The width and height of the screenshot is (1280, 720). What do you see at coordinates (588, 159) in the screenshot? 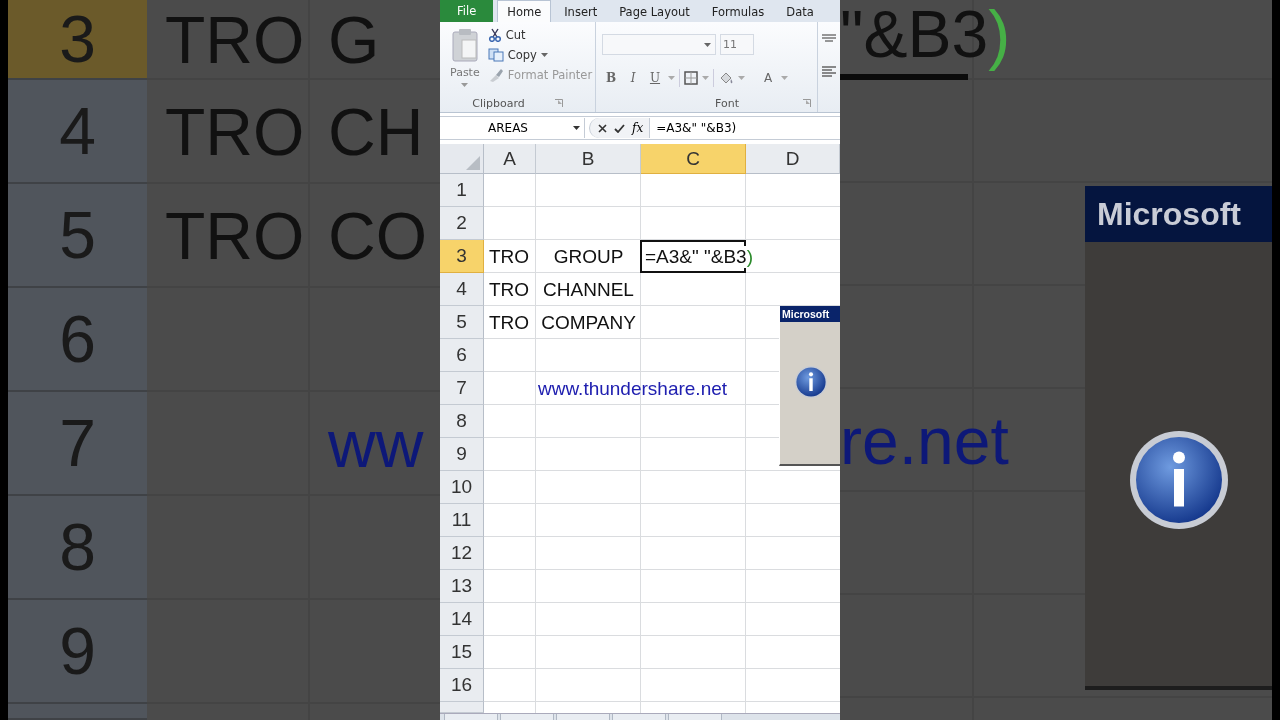
I see `column-header: B` at bounding box center [588, 159].